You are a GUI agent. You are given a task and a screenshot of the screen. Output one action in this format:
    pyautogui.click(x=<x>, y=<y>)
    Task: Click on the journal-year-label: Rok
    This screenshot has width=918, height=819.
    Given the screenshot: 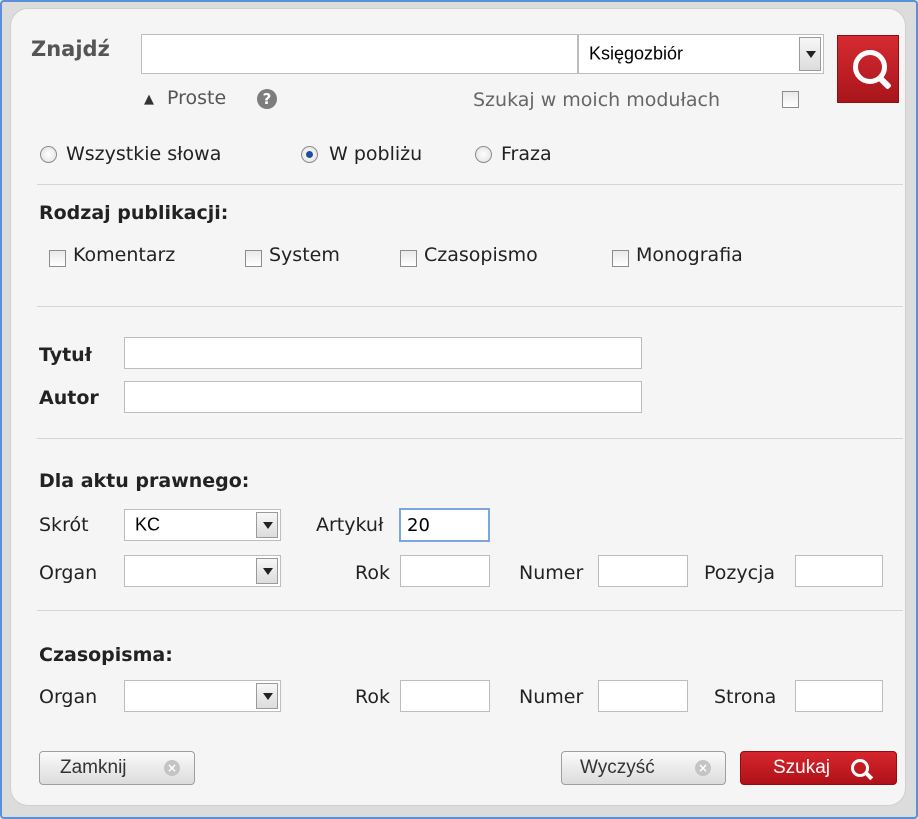 What is the action you would take?
    pyautogui.click(x=372, y=697)
    